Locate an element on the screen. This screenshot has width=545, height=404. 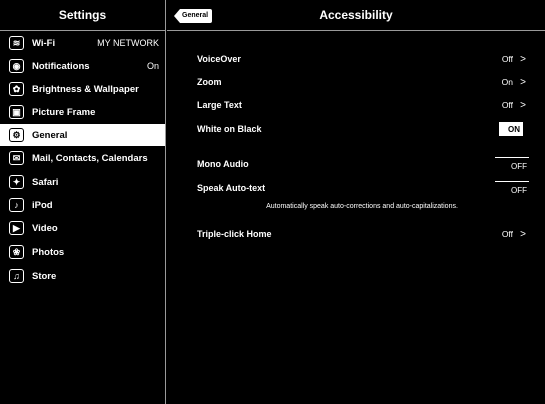
sidebar-item-label: Mail, Contacts, Calendars is located at coordinates (90, 158).